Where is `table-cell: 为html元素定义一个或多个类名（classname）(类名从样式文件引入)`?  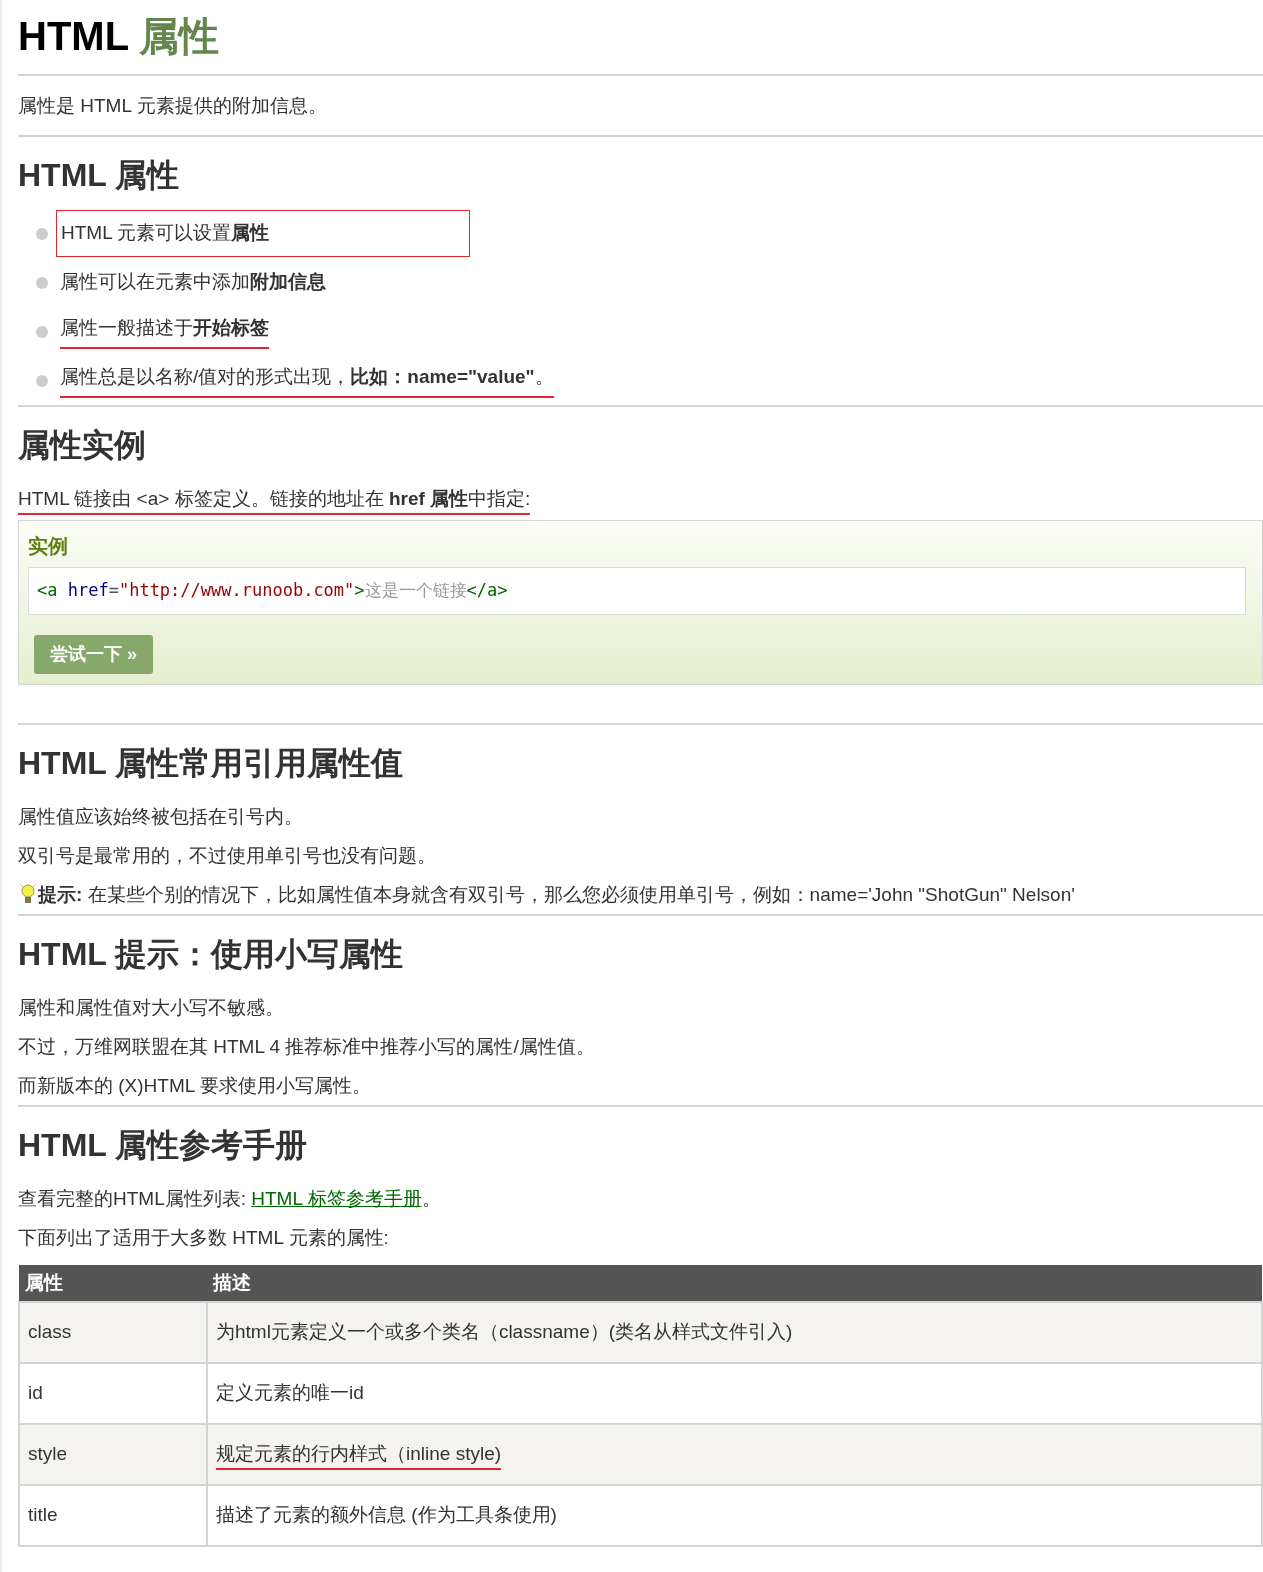 table-cell: 为html元素定义一个或多个类名（classname）(类名从样式文件引入) is located at coordinates (504, 1331).